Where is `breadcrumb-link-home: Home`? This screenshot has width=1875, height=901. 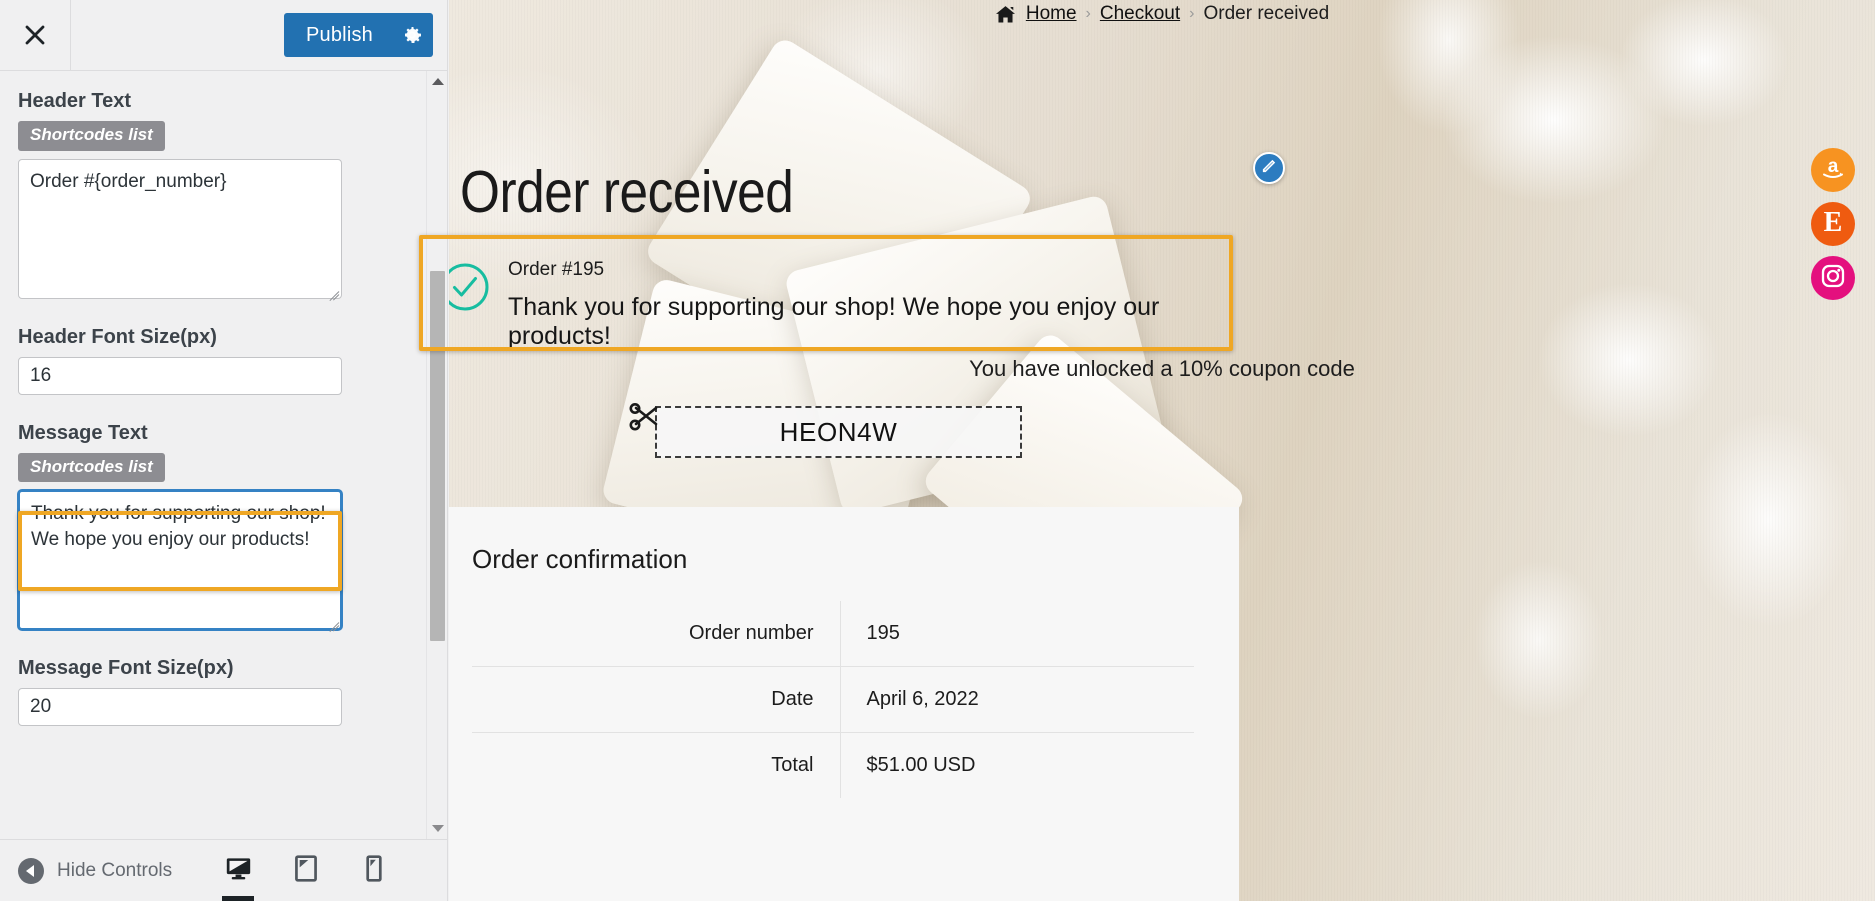 breadcrumb-link-home: Home is located at coordinates (1051, 14).